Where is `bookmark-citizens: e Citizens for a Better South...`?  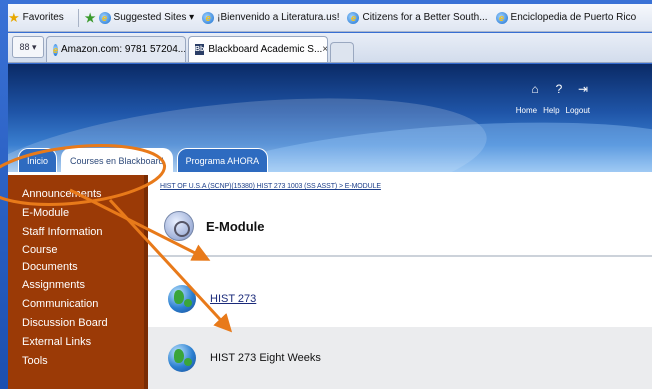
bookmark-citizens: e Citizens for a Better South... is located at coordinates (417, 17).